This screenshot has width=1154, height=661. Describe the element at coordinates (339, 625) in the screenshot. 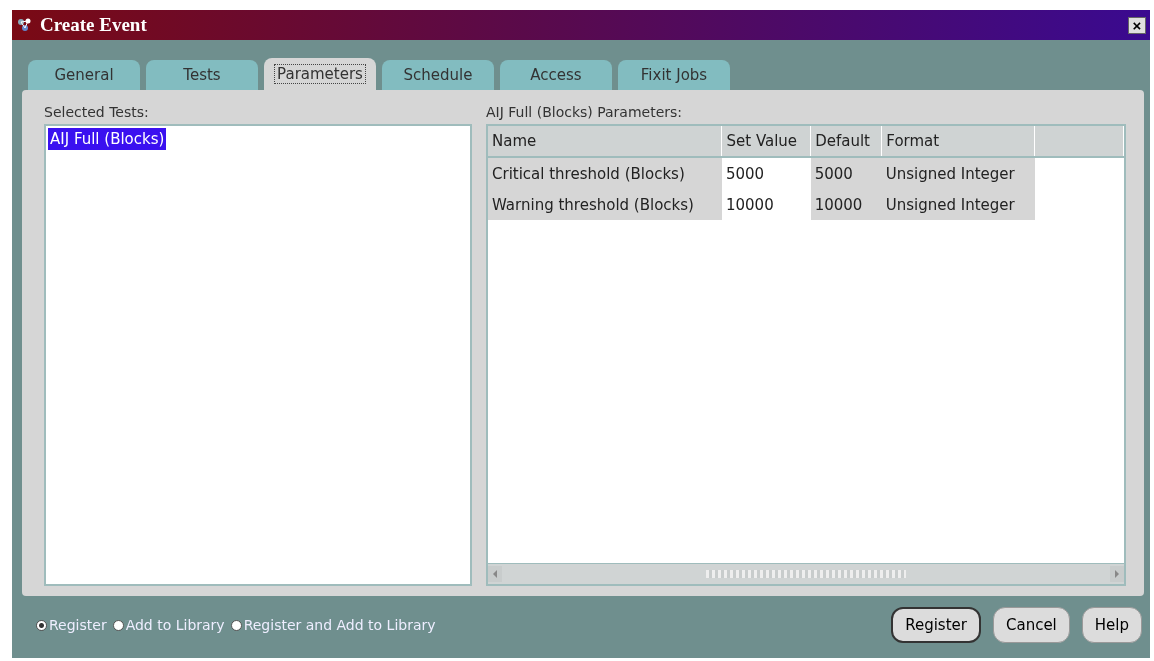

I see `radio-label: Register and Add to Library` at that location.